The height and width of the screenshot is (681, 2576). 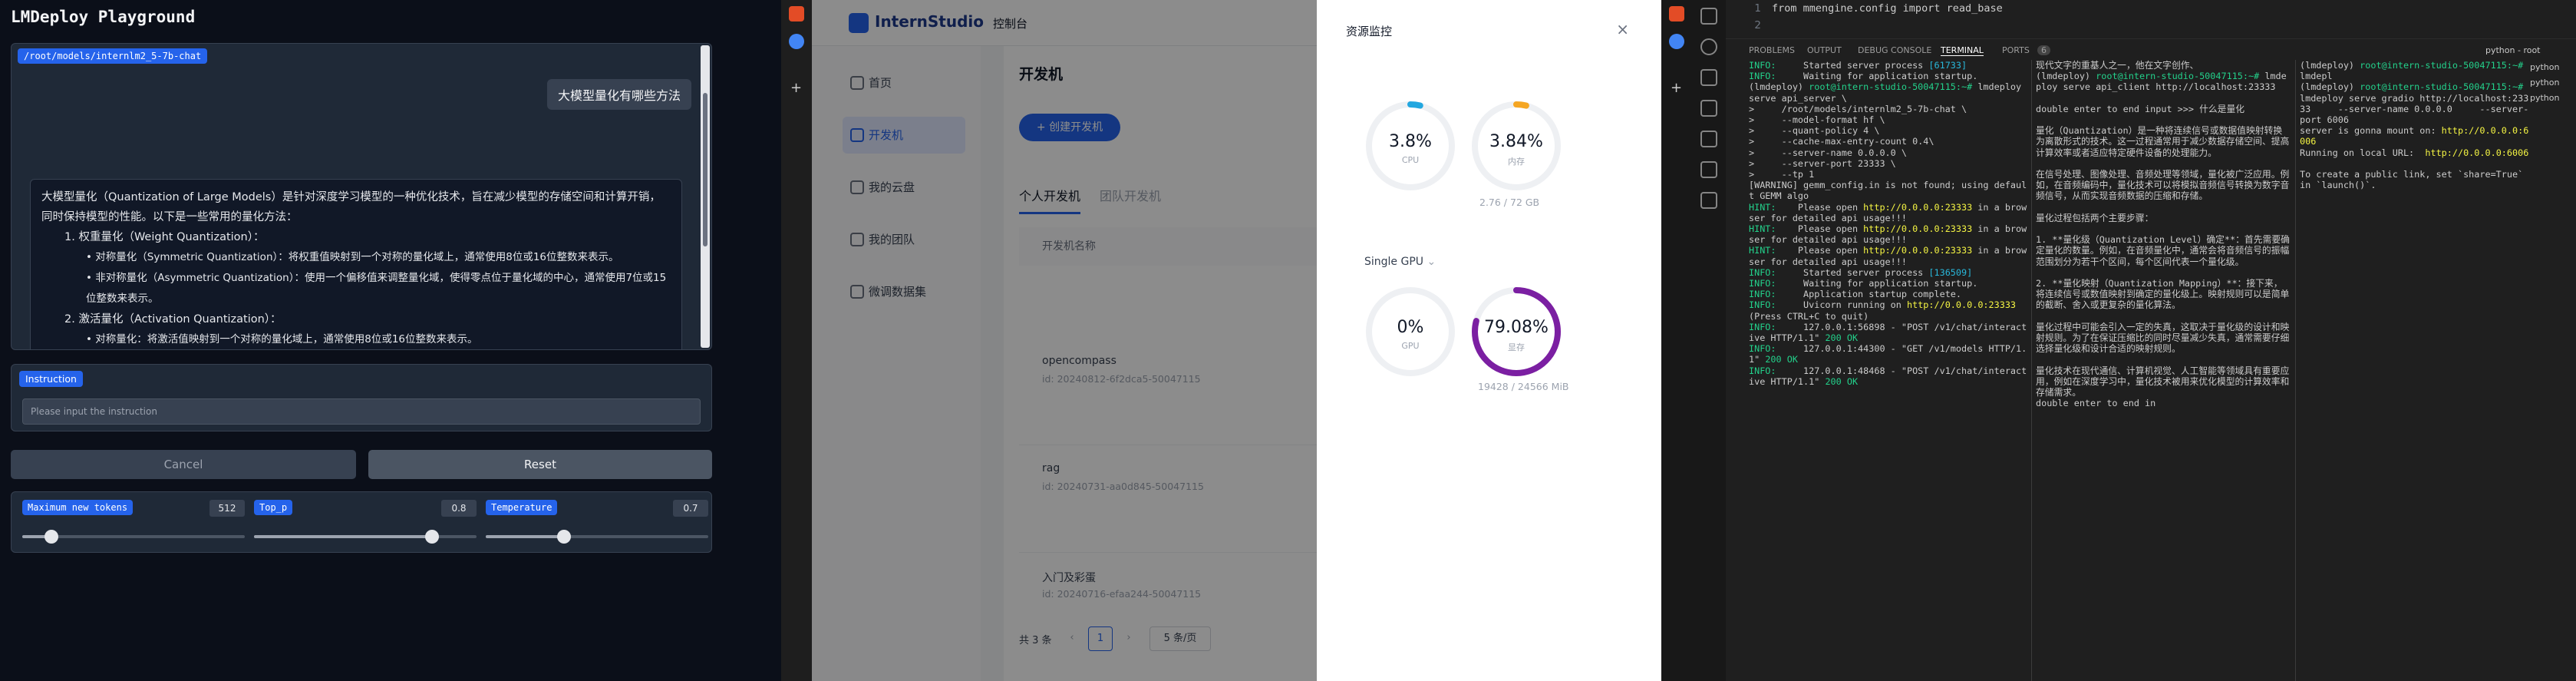 I want to click on top-p-slider, so click(x=365, y=537).